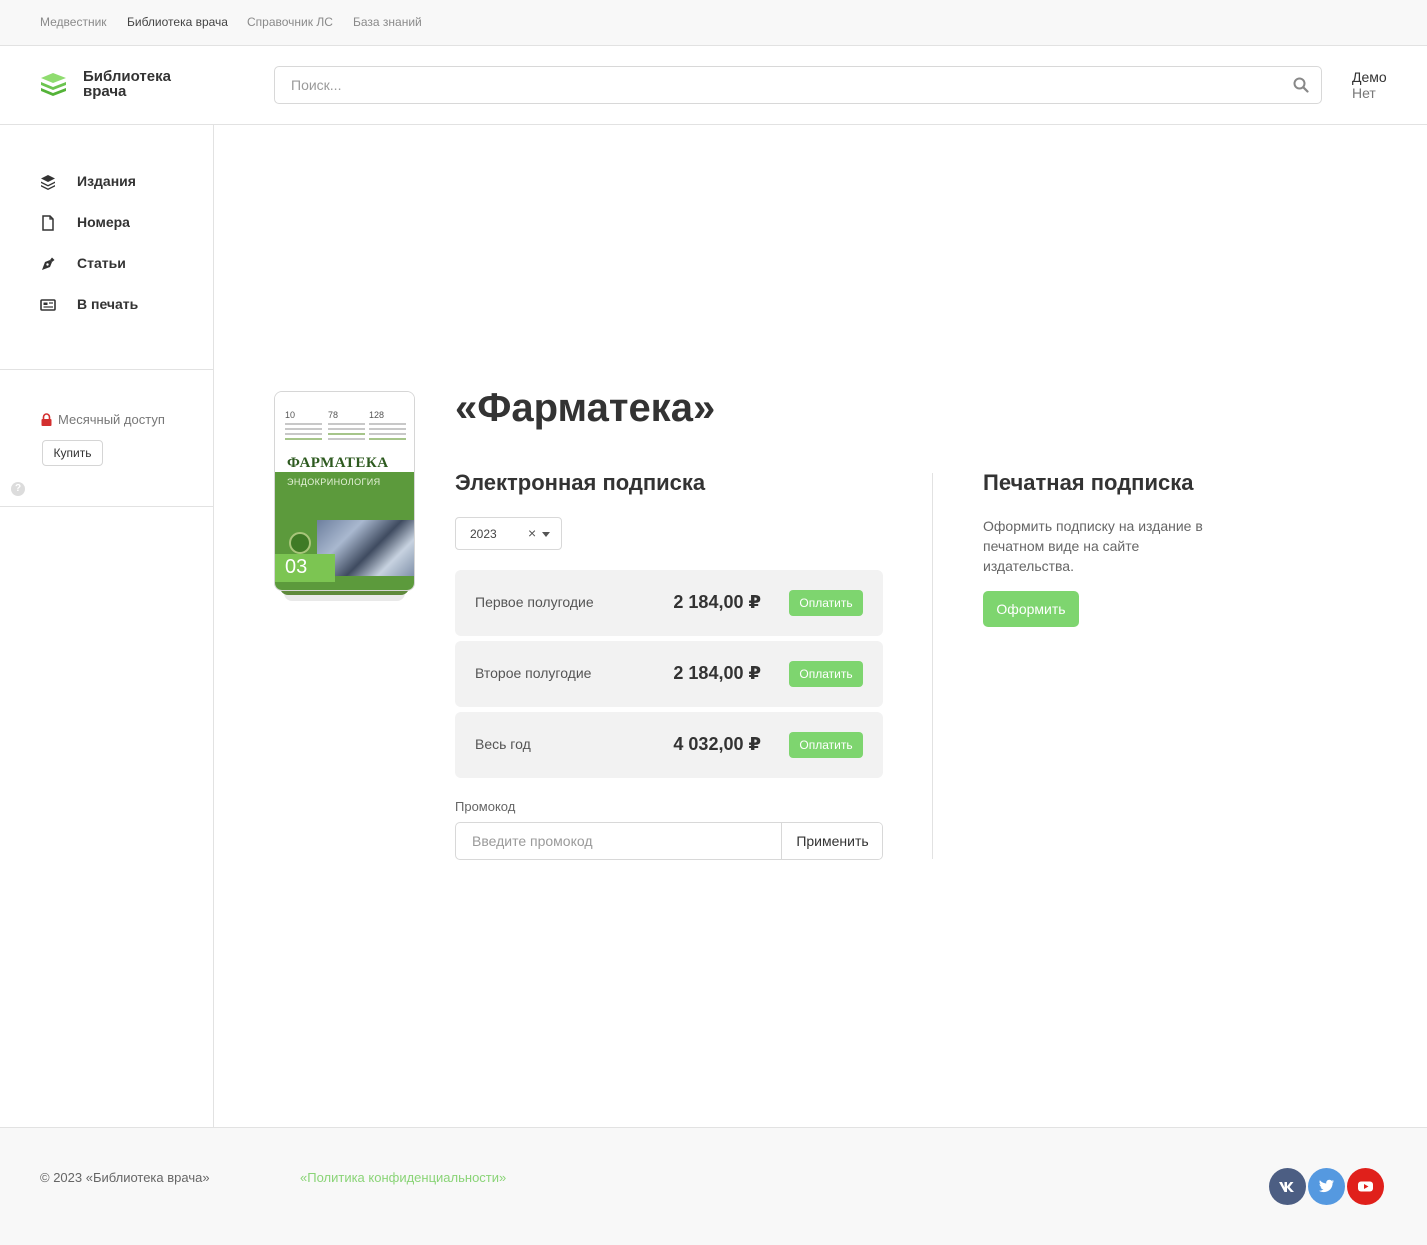 This screenshot has width=1427, height=1245. Describe the element at coordinates (127, 76) in the screenshot. I see `logo-text-line1: Библиотека` at that location.